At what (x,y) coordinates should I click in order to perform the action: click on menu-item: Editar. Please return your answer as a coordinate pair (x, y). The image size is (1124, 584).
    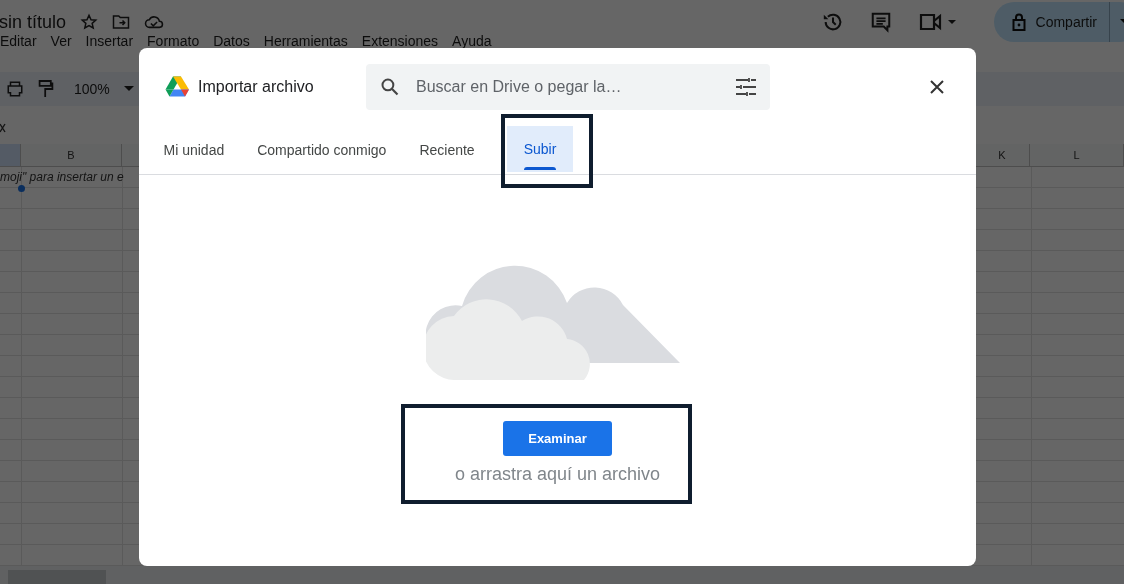
    Looking at the image, I should click on (18, 41).